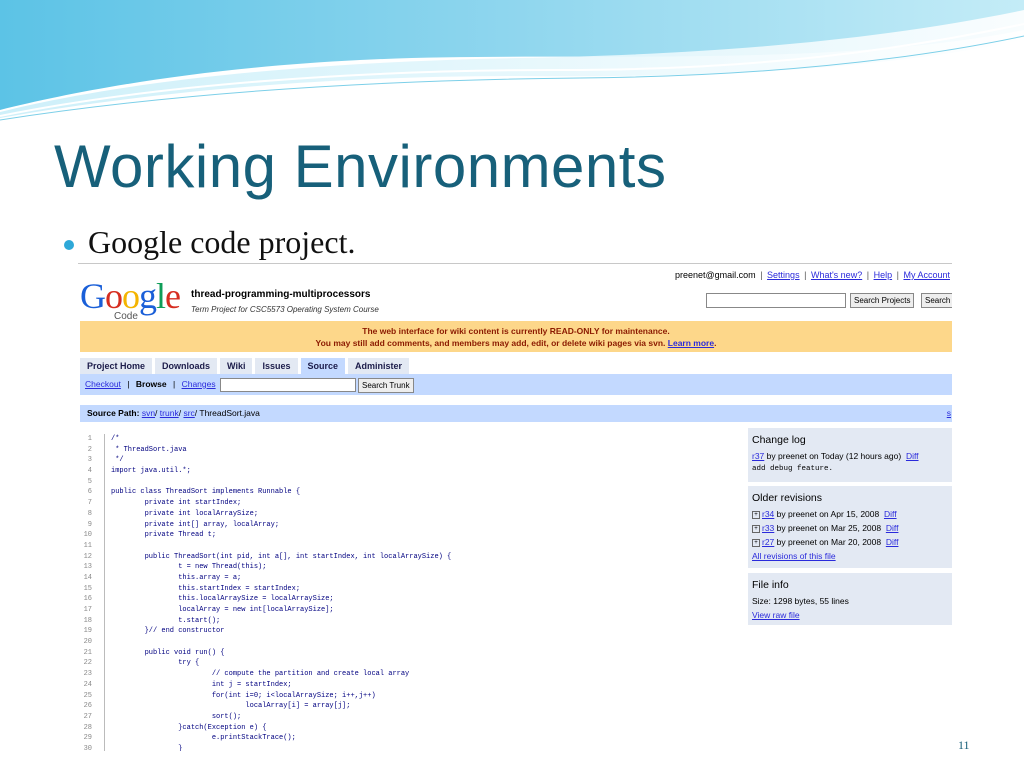 Image resolution: width=1024 pixels, height=768 pixels. I want to click on user-email: preenet@gmail.com, so click(715, 275).